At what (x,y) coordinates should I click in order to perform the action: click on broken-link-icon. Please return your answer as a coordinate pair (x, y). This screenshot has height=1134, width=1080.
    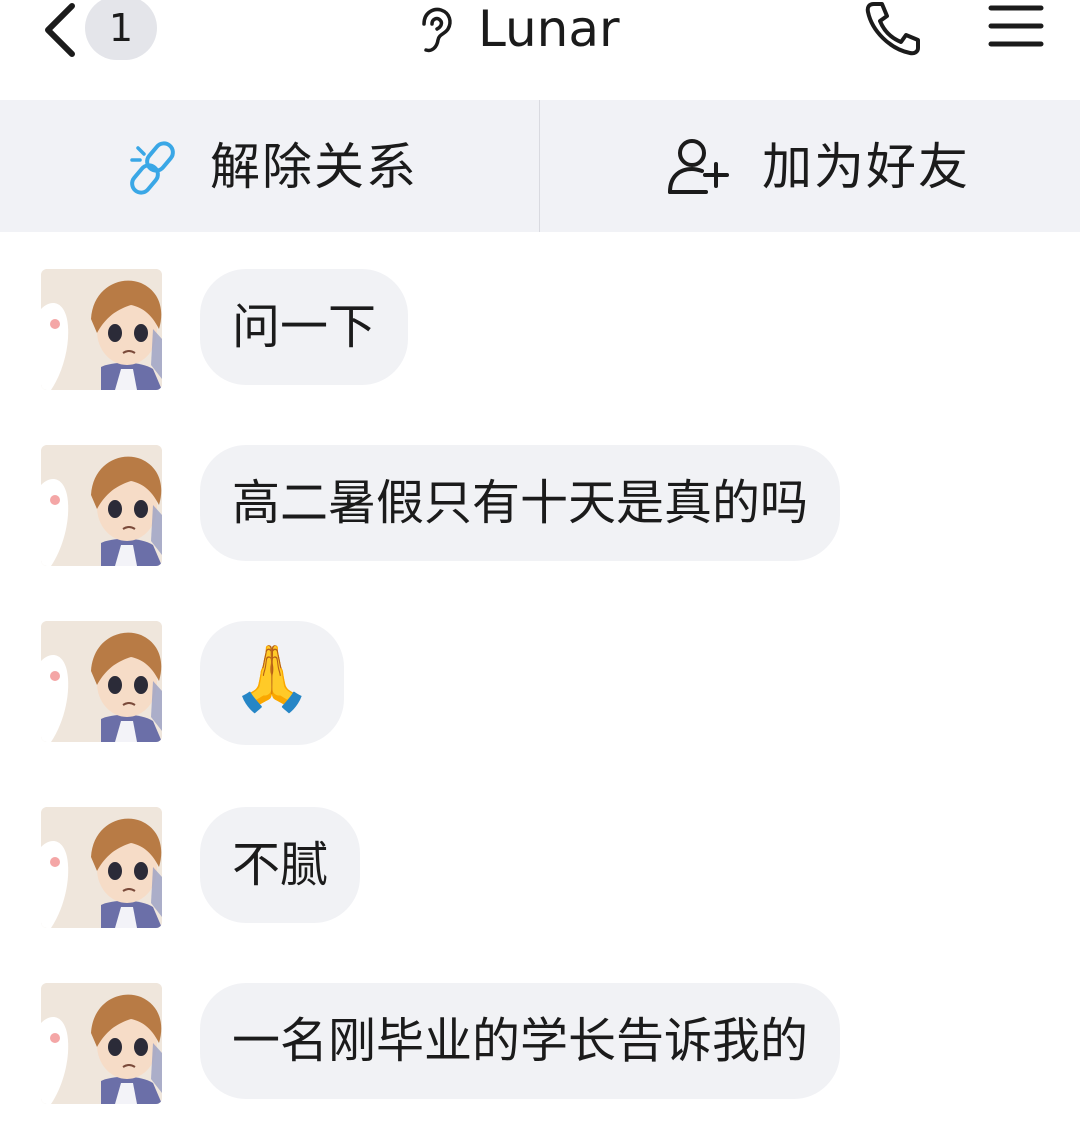
    Looking at the image, I should click on (152, 168).